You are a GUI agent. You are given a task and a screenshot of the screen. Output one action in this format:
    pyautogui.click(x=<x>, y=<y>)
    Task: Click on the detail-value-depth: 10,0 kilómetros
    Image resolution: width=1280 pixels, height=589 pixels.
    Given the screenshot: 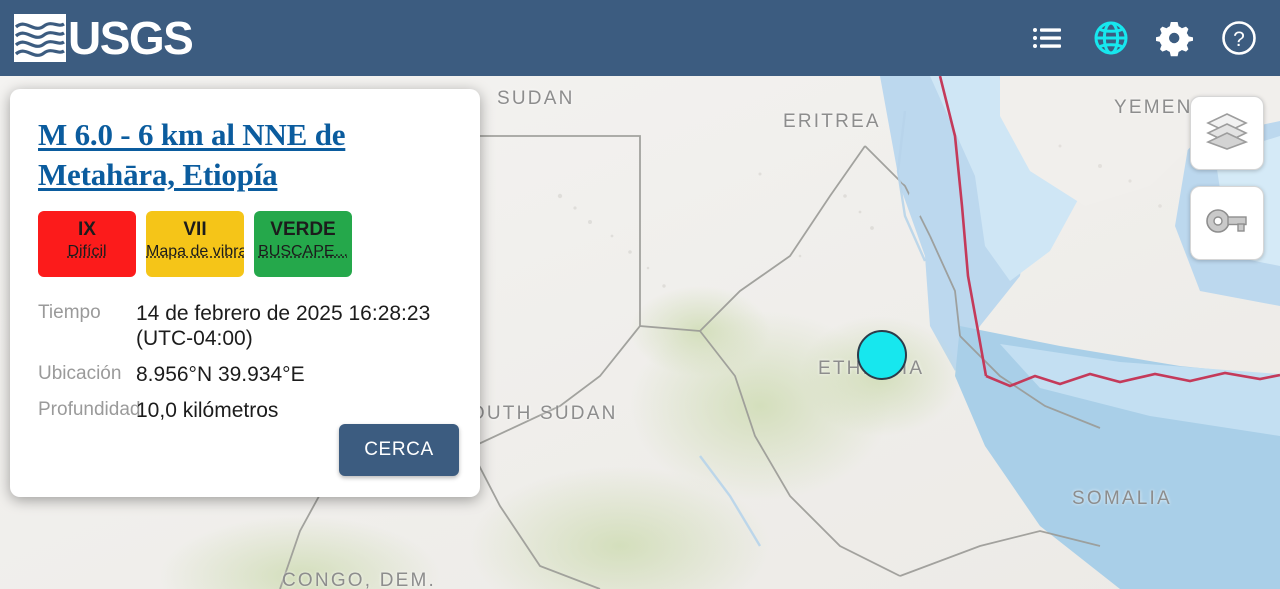 What is the action you would take?
    pyautogui.click(x=207, y=410)
    